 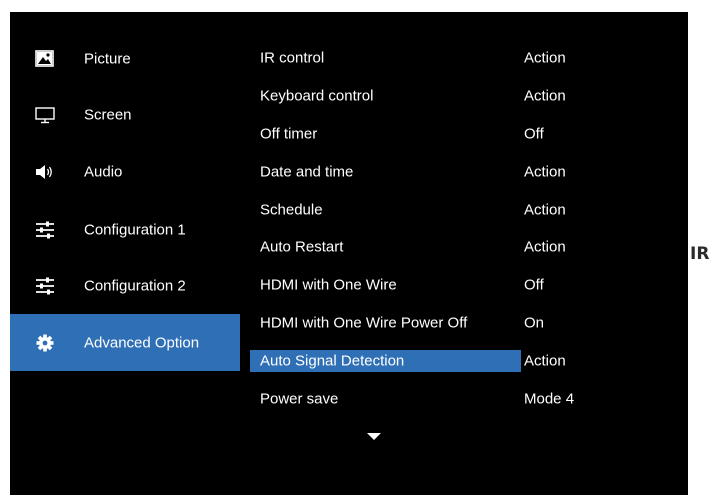 I want to click on setting-name: HDMI with One Wire Power Off, so click(x=364, y=323).